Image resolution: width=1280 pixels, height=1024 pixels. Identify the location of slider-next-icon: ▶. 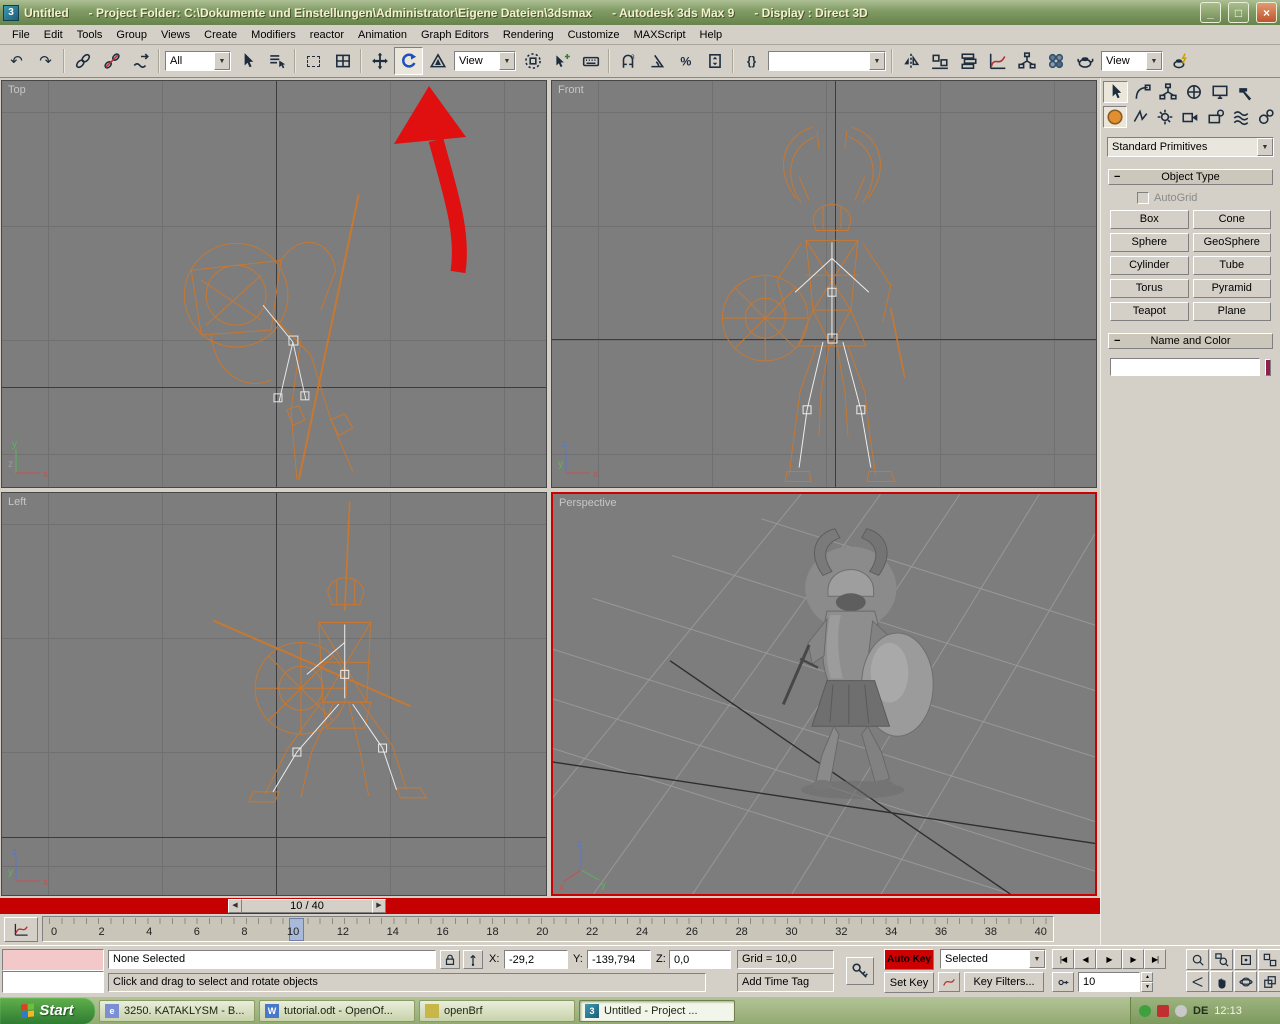
(379, 906).